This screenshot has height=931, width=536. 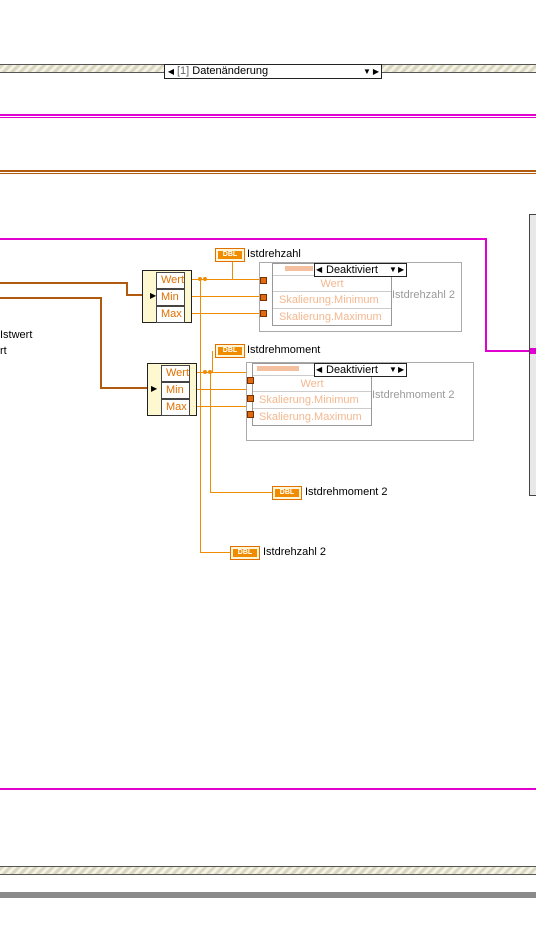 I want to click on wire-refnum-1b, so click(x=268, y=117).